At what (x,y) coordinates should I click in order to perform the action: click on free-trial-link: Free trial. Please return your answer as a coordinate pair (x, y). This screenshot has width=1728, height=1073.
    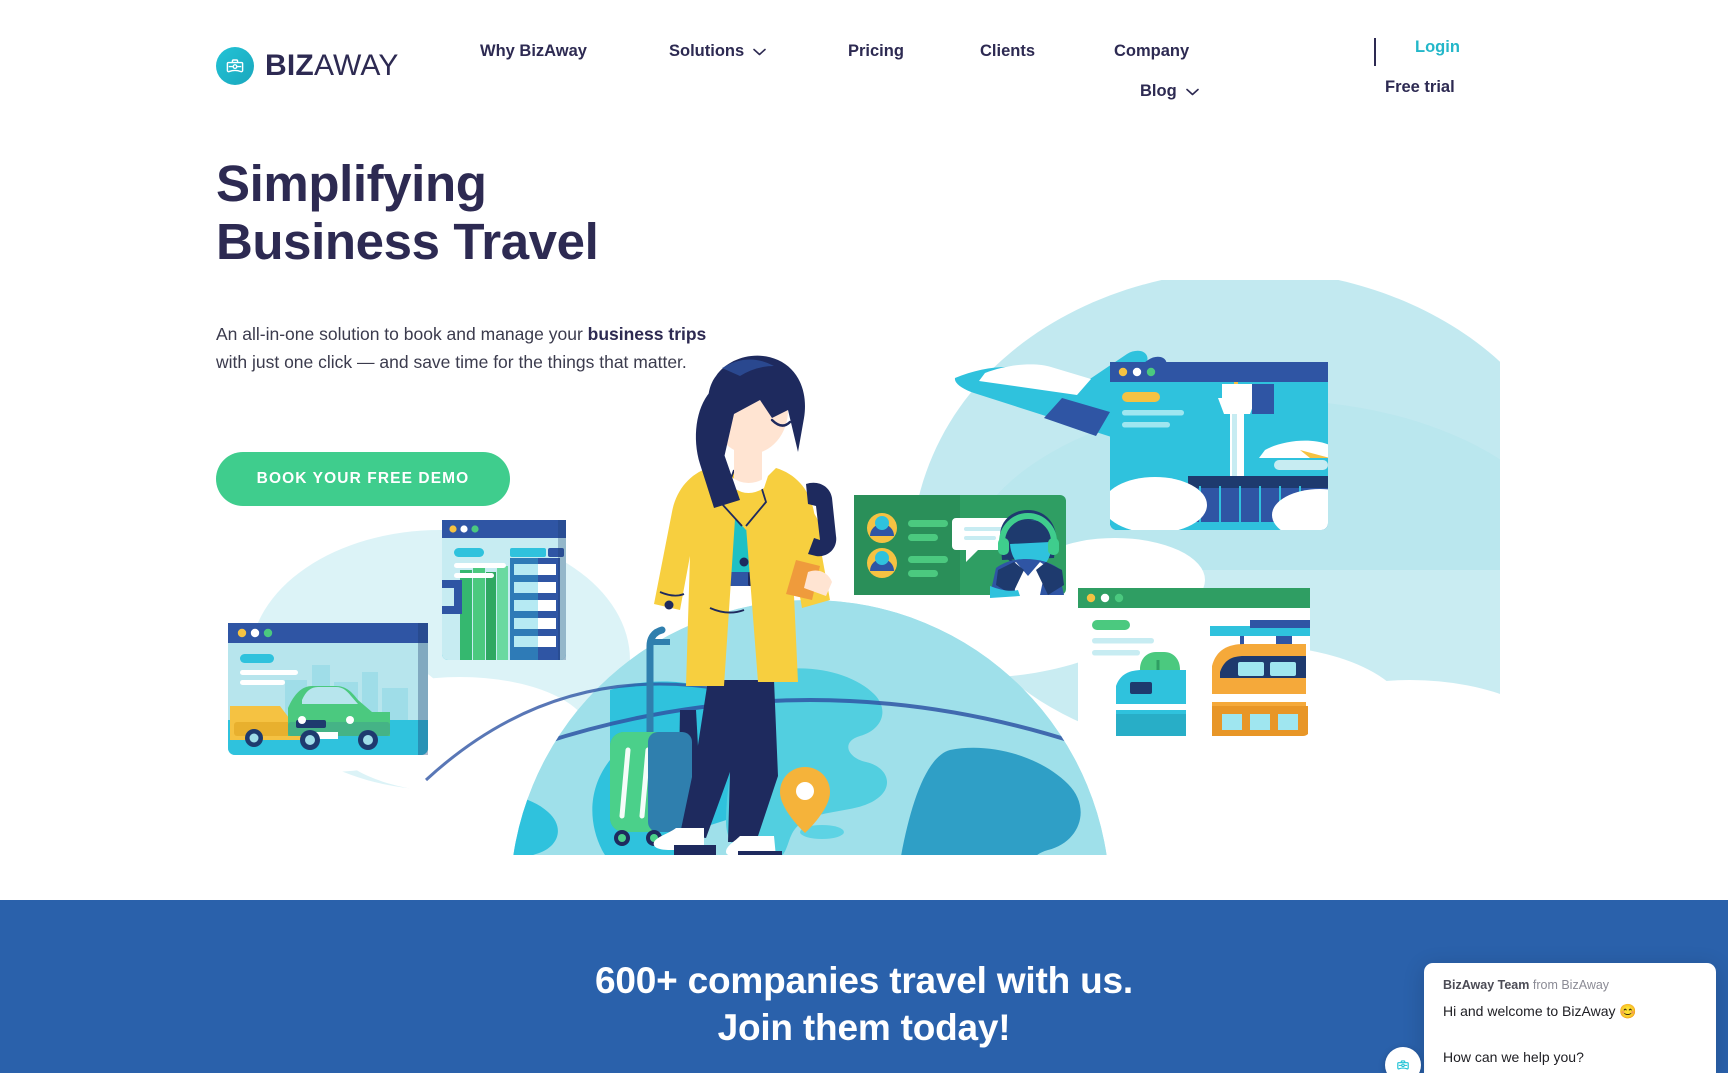
    Looking at the image, I should click on (1420, 87).